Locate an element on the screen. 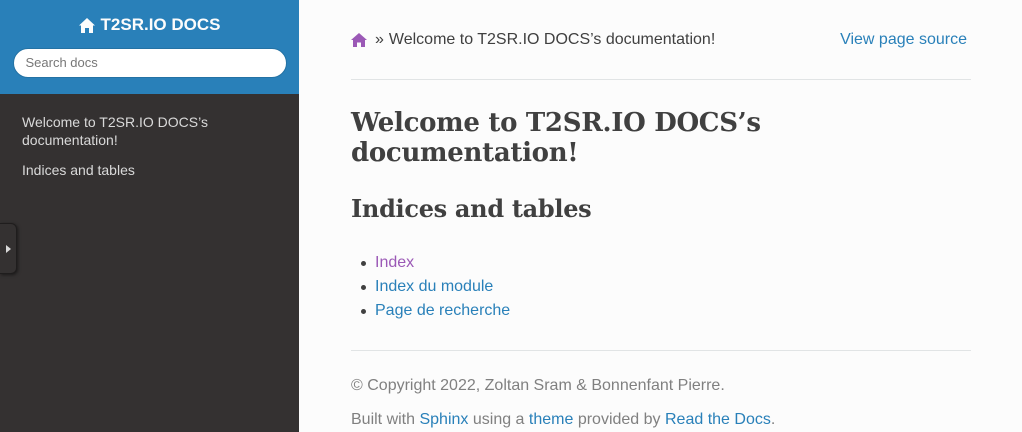 This screenshot has width=1022, height=432. index-link: Index is located at coordinates (394, 262).